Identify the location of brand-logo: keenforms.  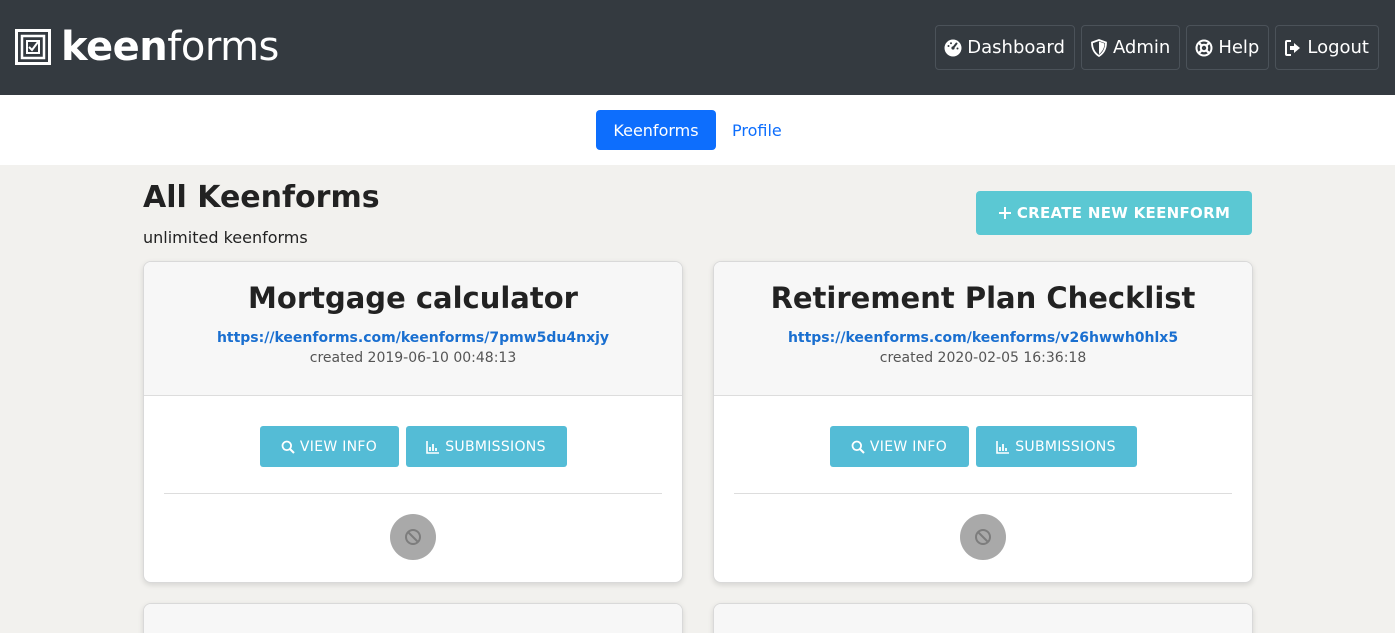
(147, 47).